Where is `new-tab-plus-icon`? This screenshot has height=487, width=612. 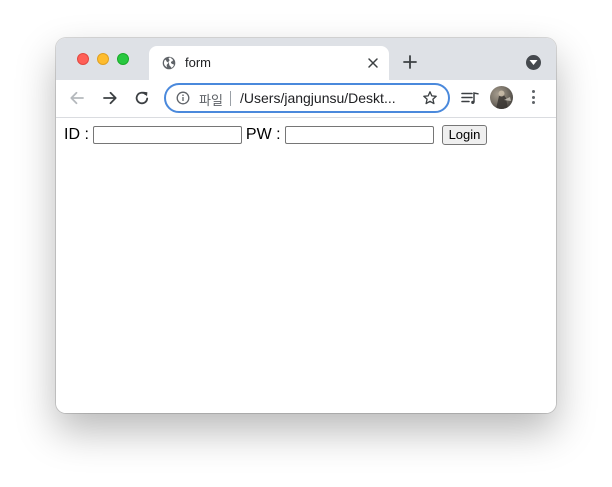
new-tab-plus-icon is located at coordinates (410, 62).